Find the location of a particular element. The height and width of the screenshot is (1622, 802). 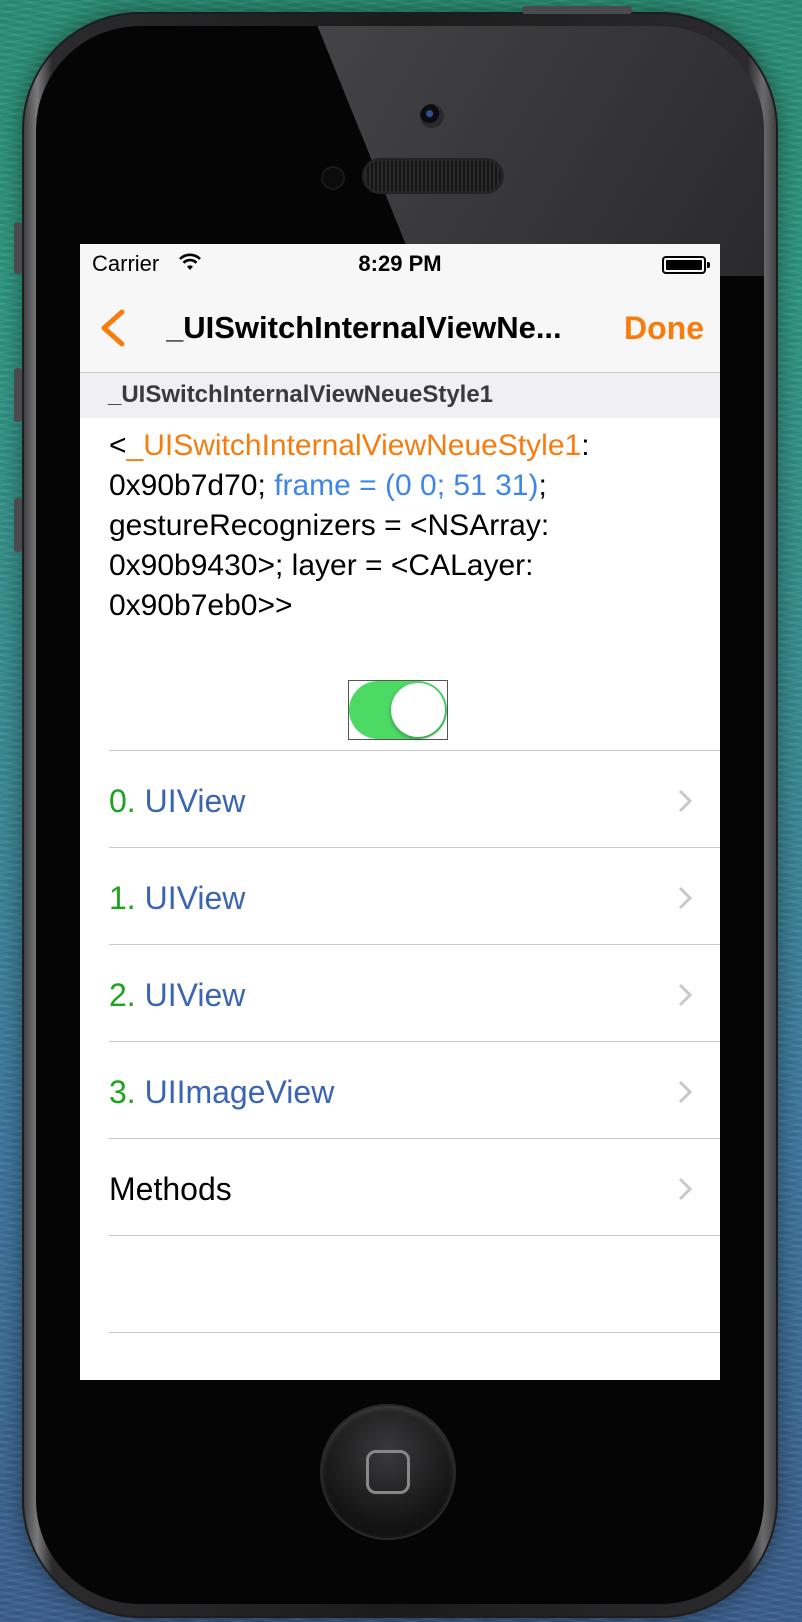

desc-frame: frame = (0 0; 51 31) is located at coordinates (406, 485).